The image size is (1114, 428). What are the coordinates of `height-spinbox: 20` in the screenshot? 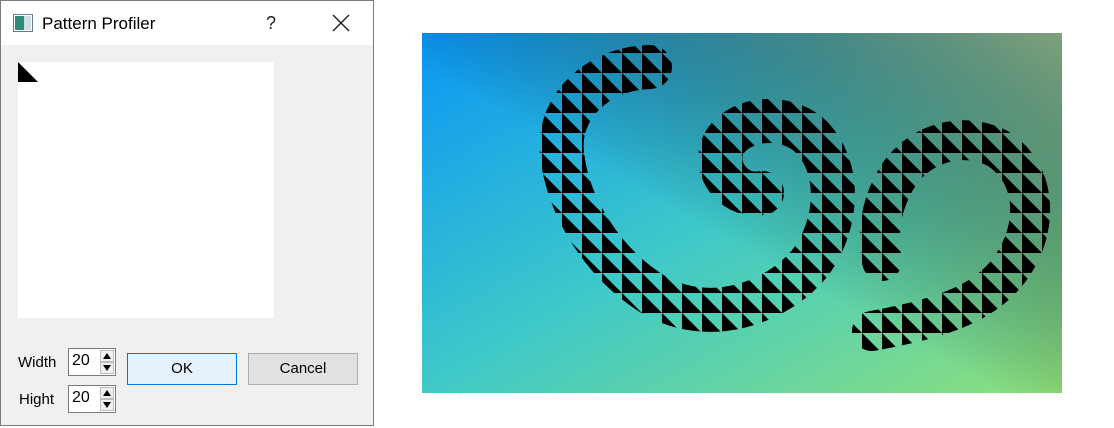 It's located at (92, 399).